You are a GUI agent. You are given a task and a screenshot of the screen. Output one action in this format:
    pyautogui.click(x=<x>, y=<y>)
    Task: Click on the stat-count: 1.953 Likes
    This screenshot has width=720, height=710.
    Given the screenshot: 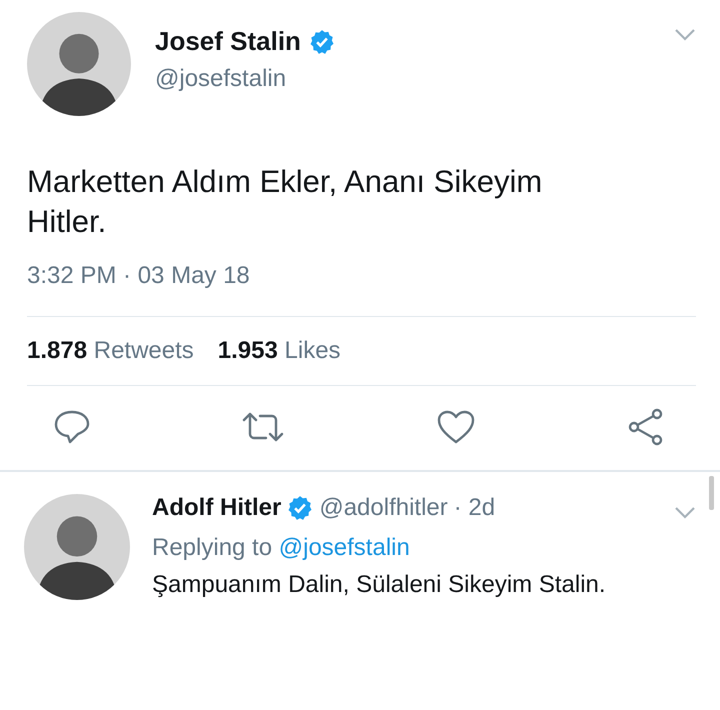 What is the action you would take?
    pyautogui.click(x=279, y=351)
    